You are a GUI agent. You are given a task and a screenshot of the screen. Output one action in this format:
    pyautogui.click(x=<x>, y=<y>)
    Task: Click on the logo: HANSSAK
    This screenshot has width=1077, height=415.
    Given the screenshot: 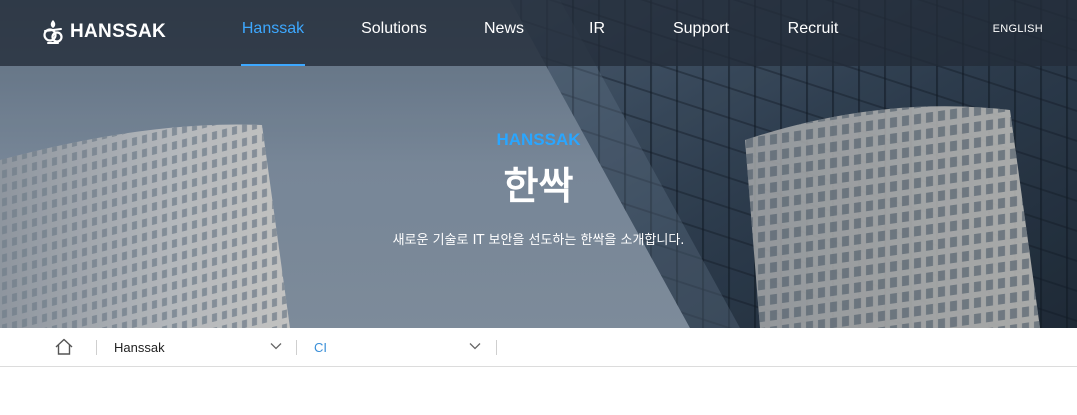 What is the action you would take?
    pyautogui.click(x=104, y=32)
    